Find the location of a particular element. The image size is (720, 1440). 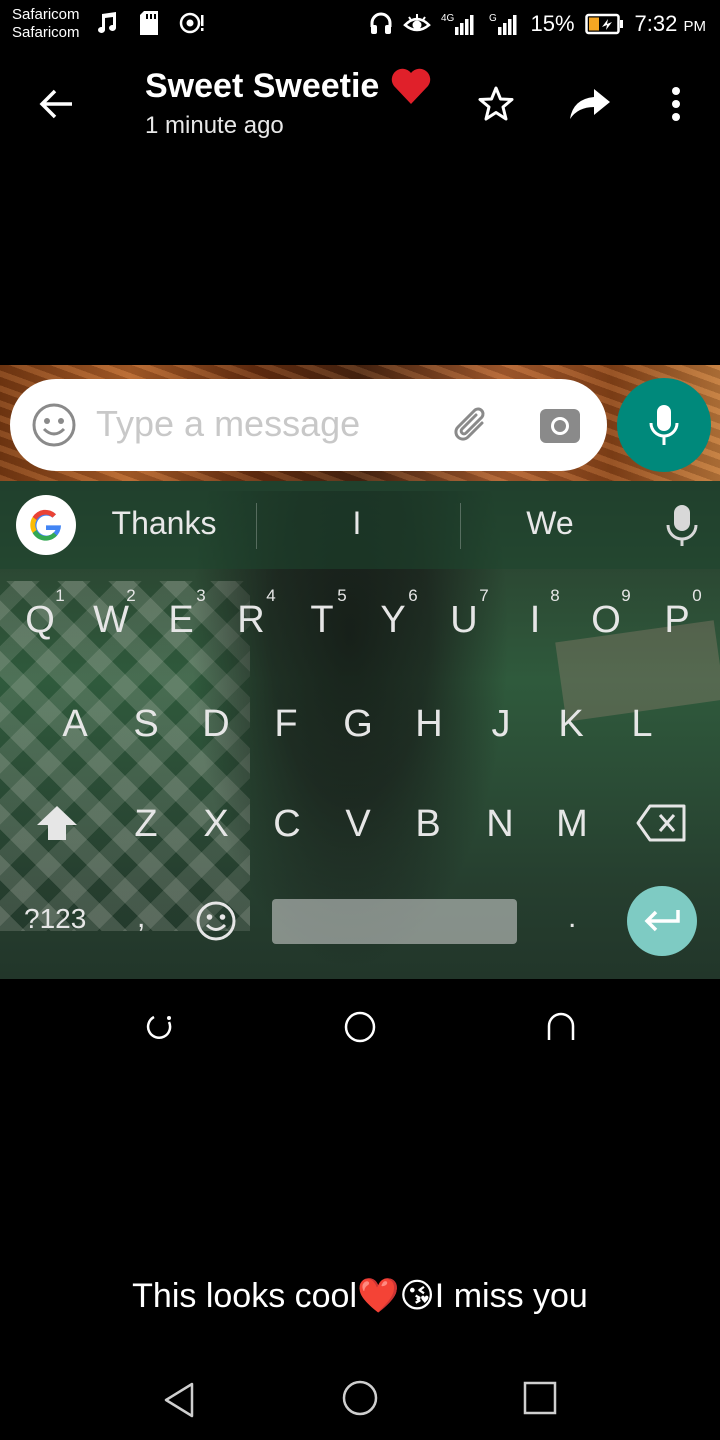

clock: 7:32 PM is located at coordinates (670, 24).